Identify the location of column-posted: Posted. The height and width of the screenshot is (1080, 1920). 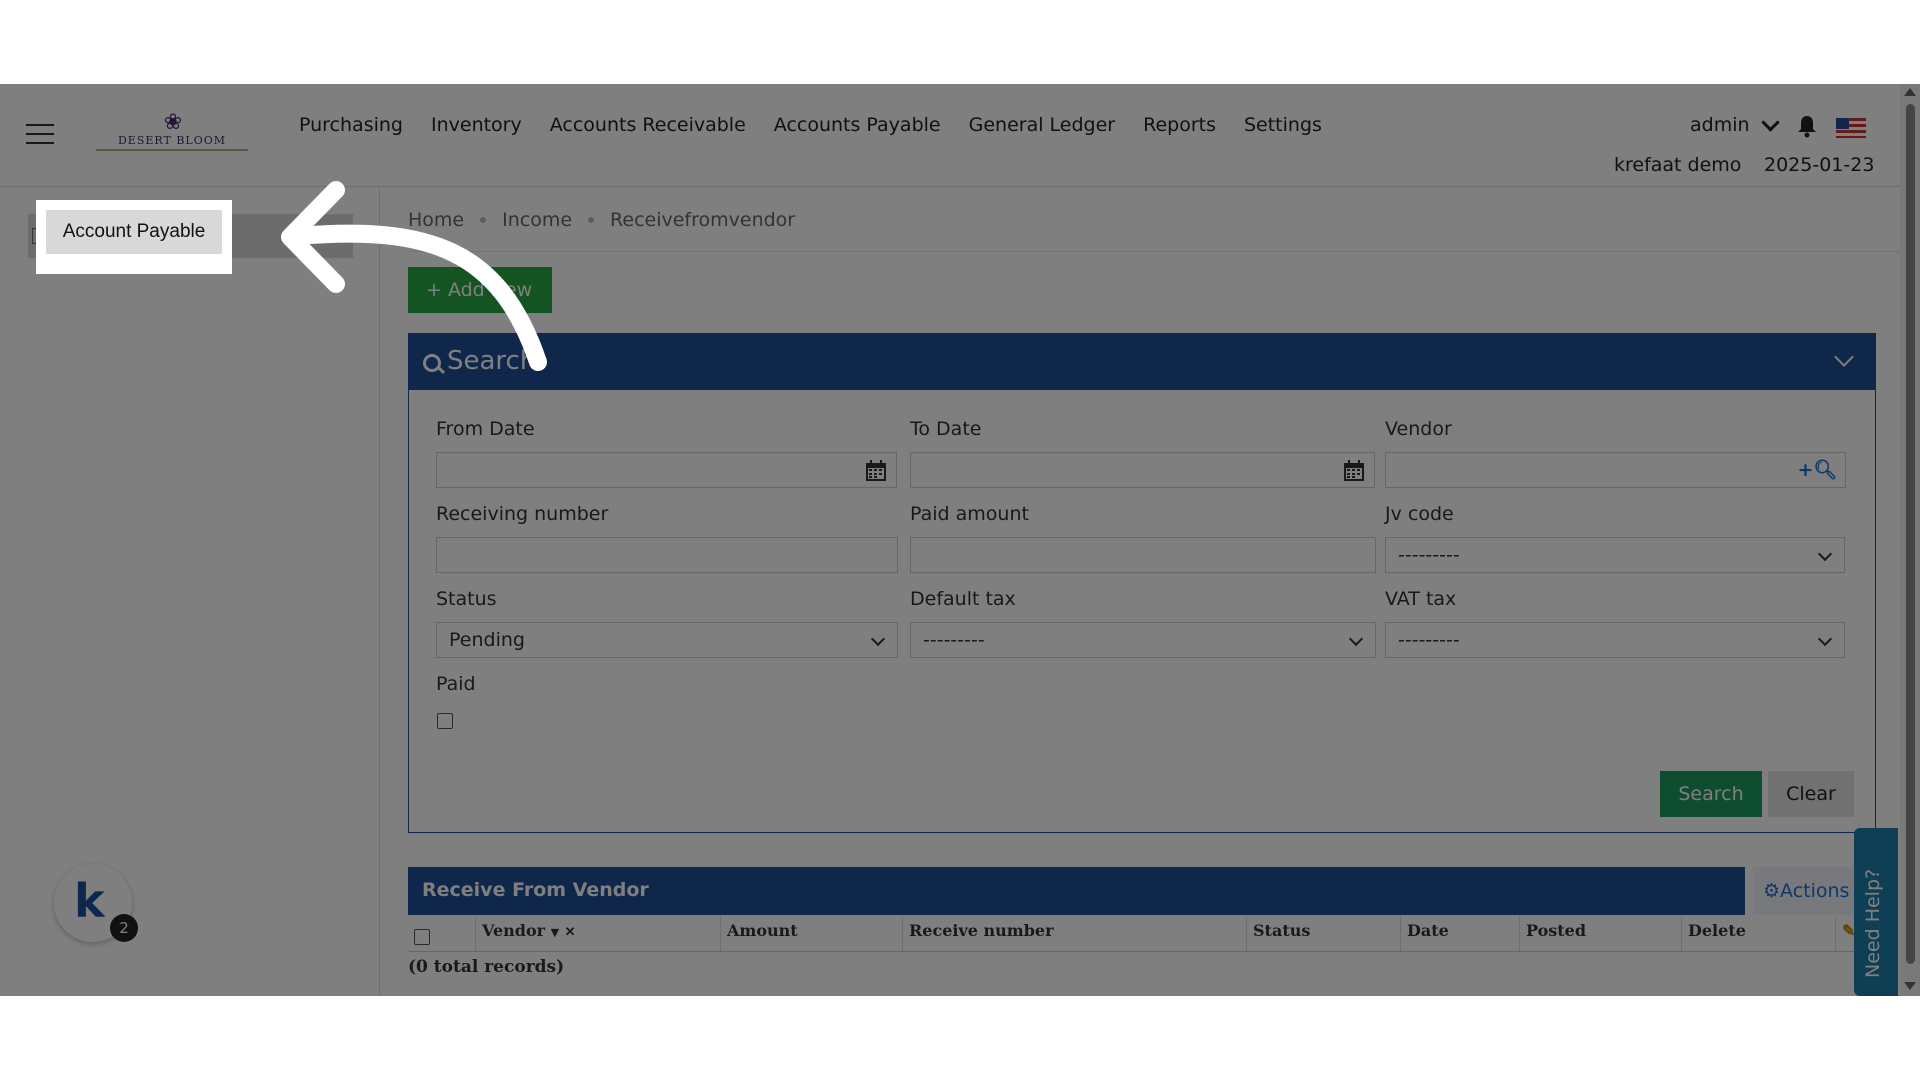
(1601, 934).